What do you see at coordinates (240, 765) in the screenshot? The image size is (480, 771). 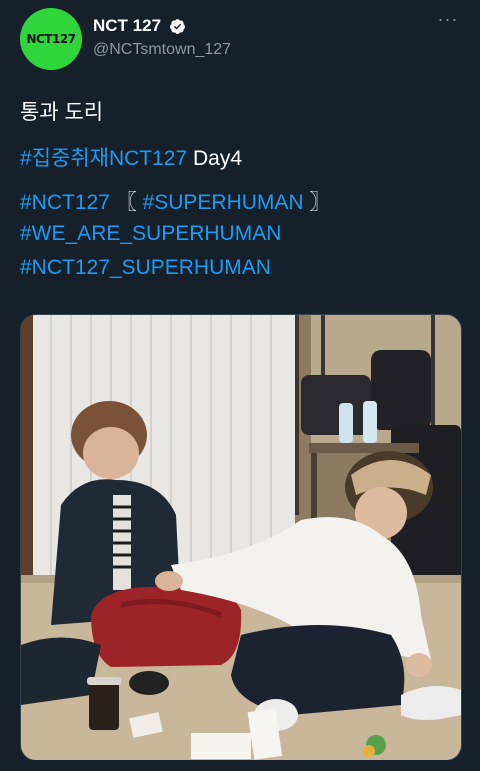 I see `bottom-edge` at bounding box center [240, 765].